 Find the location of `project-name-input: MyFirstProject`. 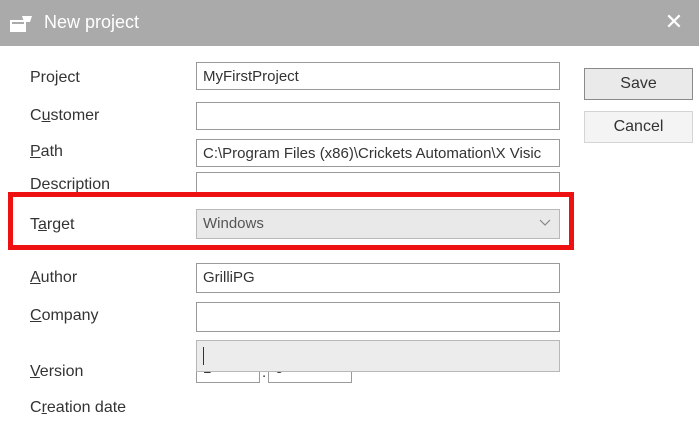

project-name-input: MyFirstProject is located at coordinates (378, 76).